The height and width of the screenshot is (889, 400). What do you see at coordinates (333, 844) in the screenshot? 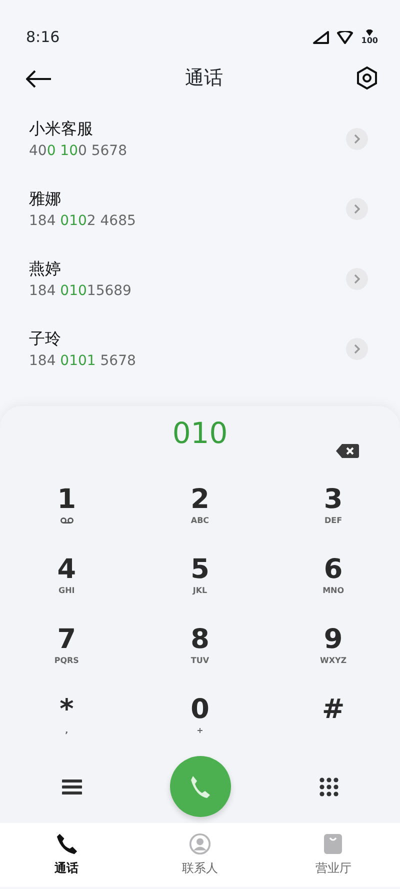
I see `bag-icon` at bounding box center [333, 844].